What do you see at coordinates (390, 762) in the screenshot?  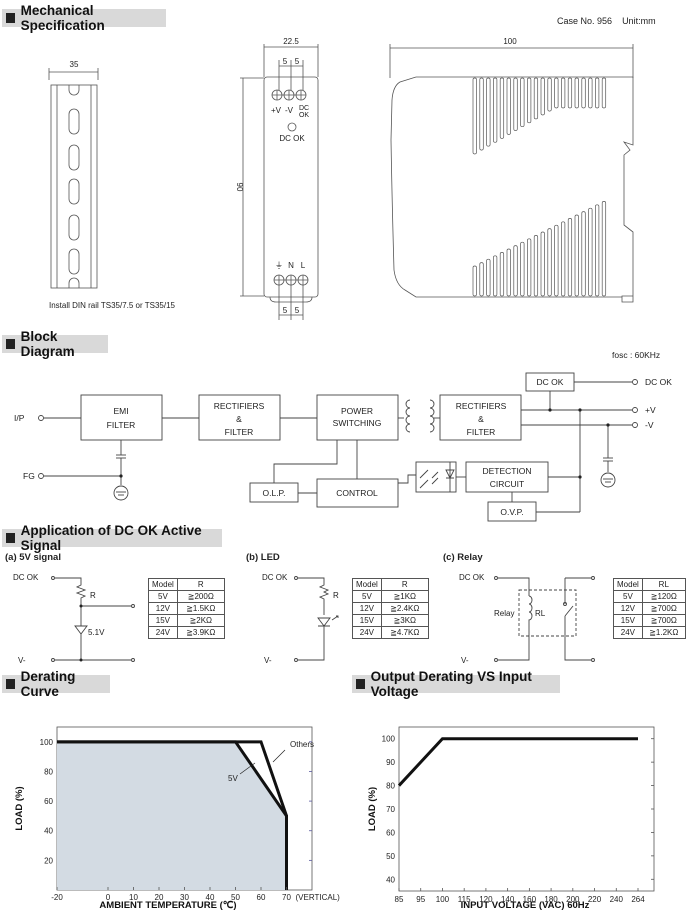 I see `y-tick-label: 90` at bounding box center [390, 762].